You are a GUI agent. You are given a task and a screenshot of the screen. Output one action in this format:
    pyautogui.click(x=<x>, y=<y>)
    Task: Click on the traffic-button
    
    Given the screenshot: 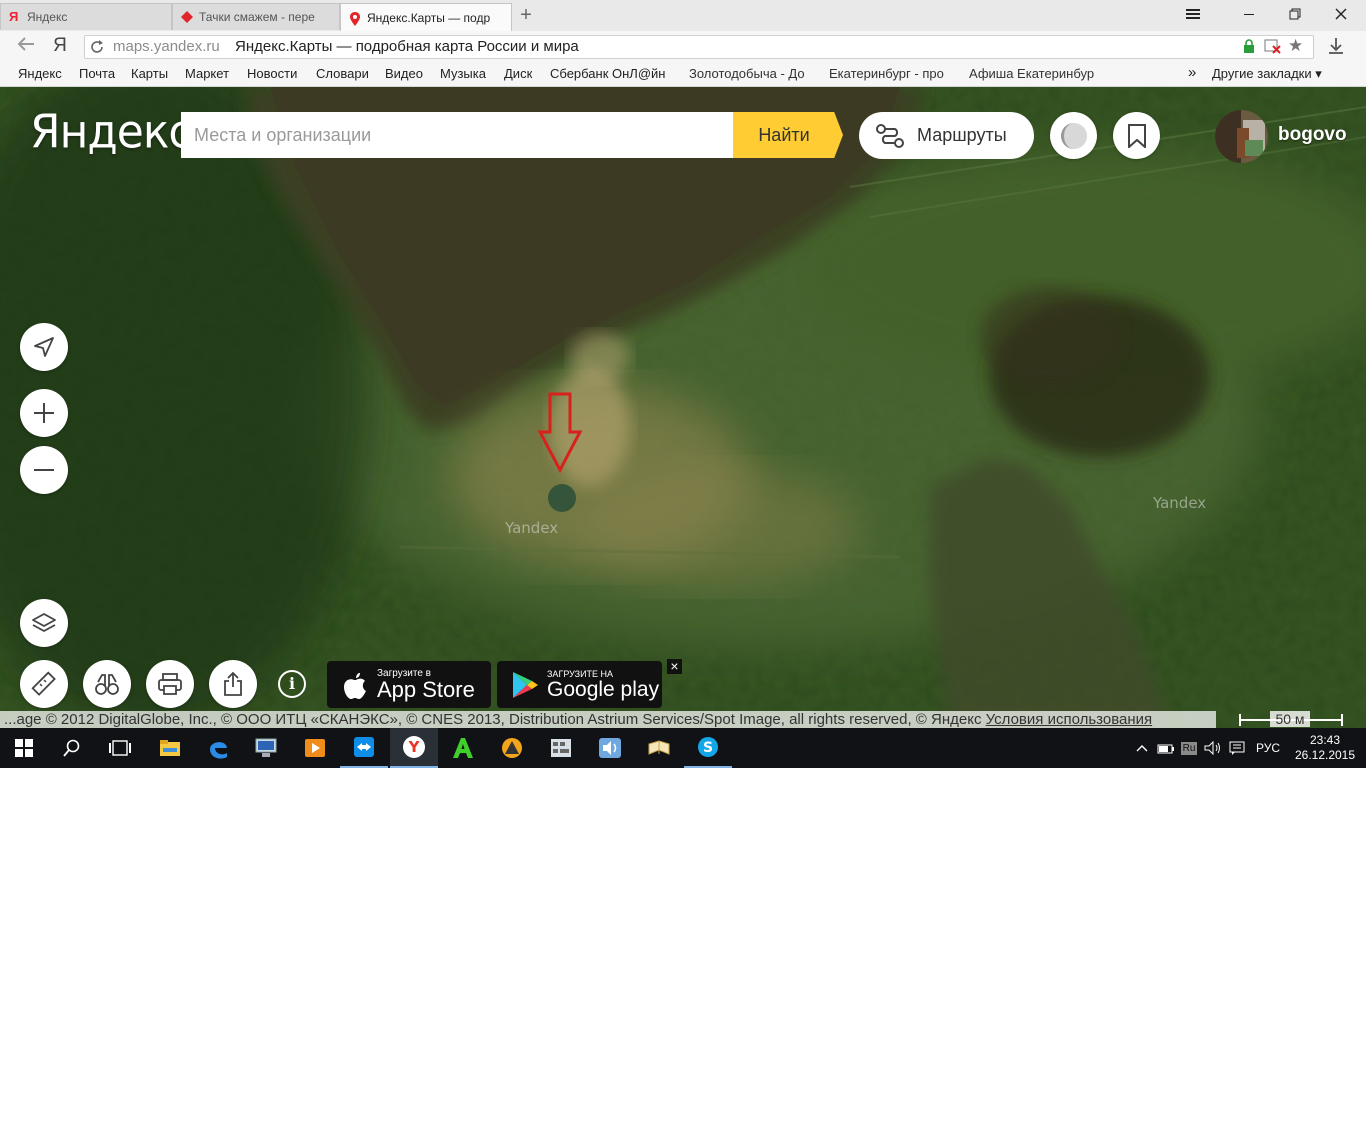 What is the action you would take?
    pyautogui.click(x=1073, y=135)
    